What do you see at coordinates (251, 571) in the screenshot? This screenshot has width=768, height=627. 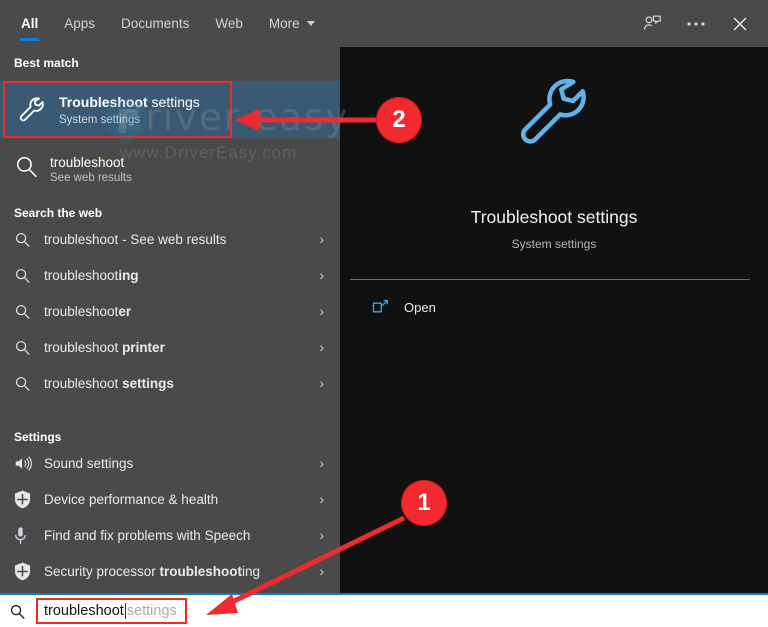 I see `label-suffix: ing` at bounding box center [251, 571].